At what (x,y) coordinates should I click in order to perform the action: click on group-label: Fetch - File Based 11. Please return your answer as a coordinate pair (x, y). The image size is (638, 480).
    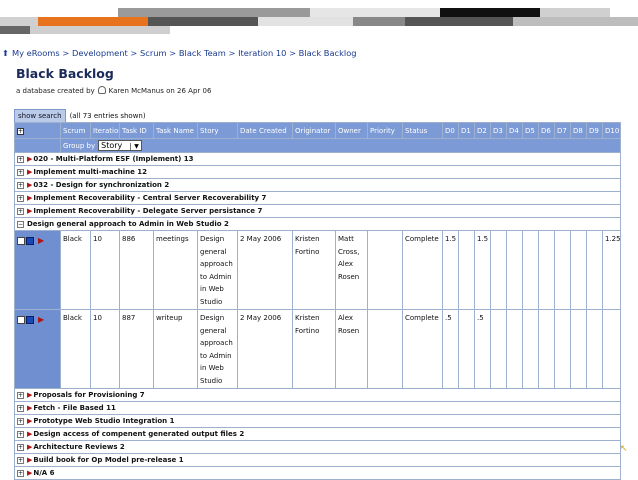
    Looking at the image, I should click on (74, 408).